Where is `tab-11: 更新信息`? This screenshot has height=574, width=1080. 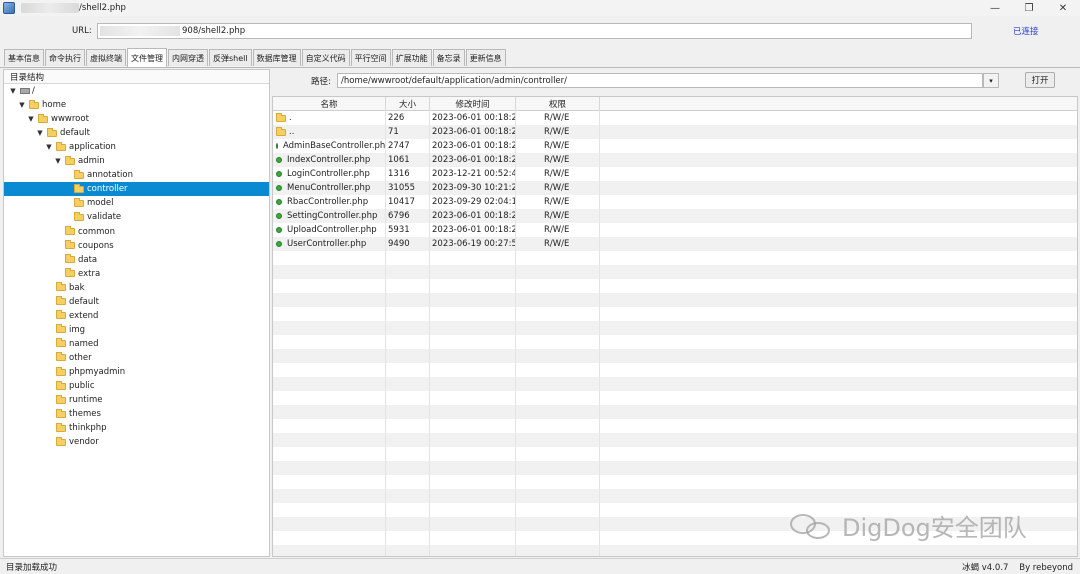
tab-11: 更新信息 is located at coordinates (485, 57).